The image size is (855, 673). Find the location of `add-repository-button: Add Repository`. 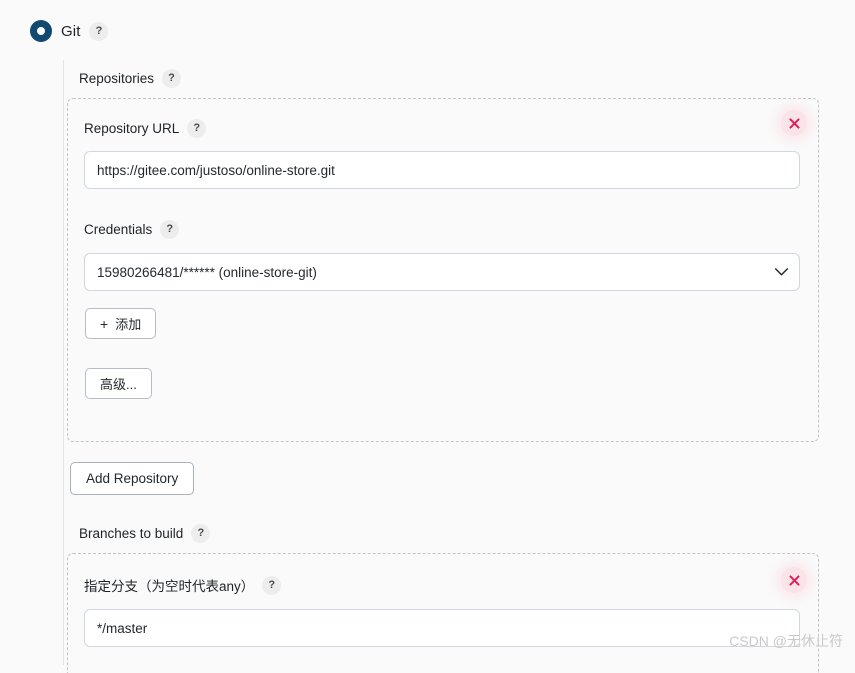

add-repository-button: Add Repository is located at coordinates (132, 478).